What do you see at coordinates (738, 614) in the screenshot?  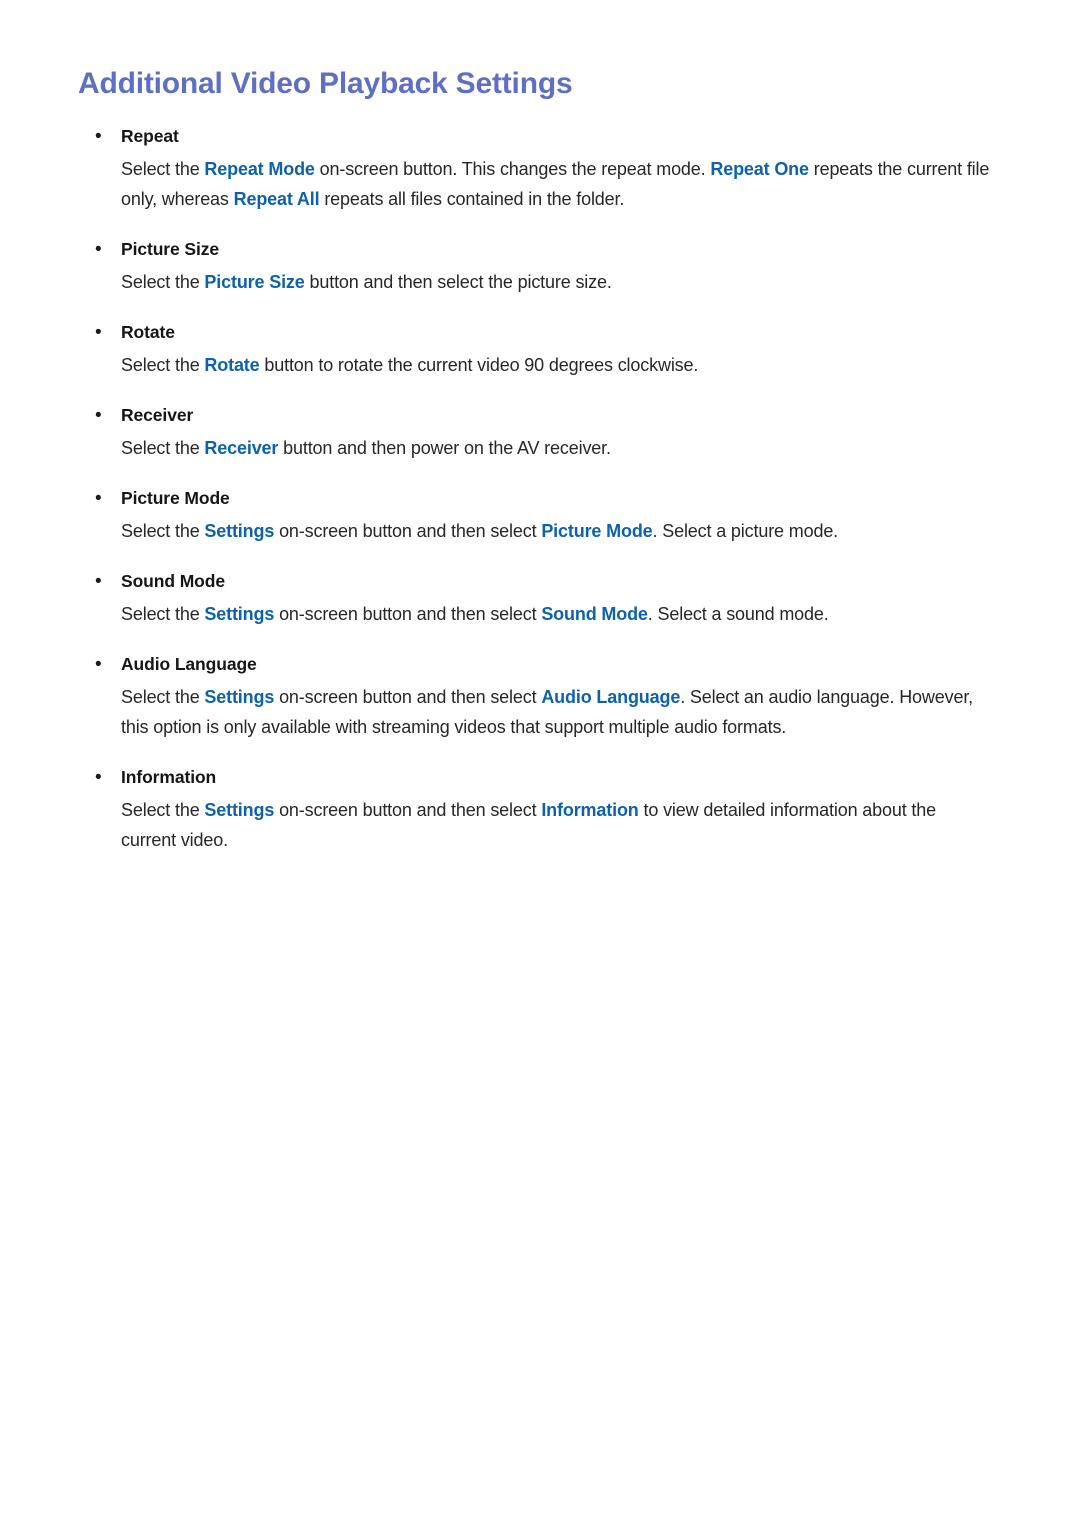 I see `body-text: . Select a sound mode.` at bounding box center [738, 614].